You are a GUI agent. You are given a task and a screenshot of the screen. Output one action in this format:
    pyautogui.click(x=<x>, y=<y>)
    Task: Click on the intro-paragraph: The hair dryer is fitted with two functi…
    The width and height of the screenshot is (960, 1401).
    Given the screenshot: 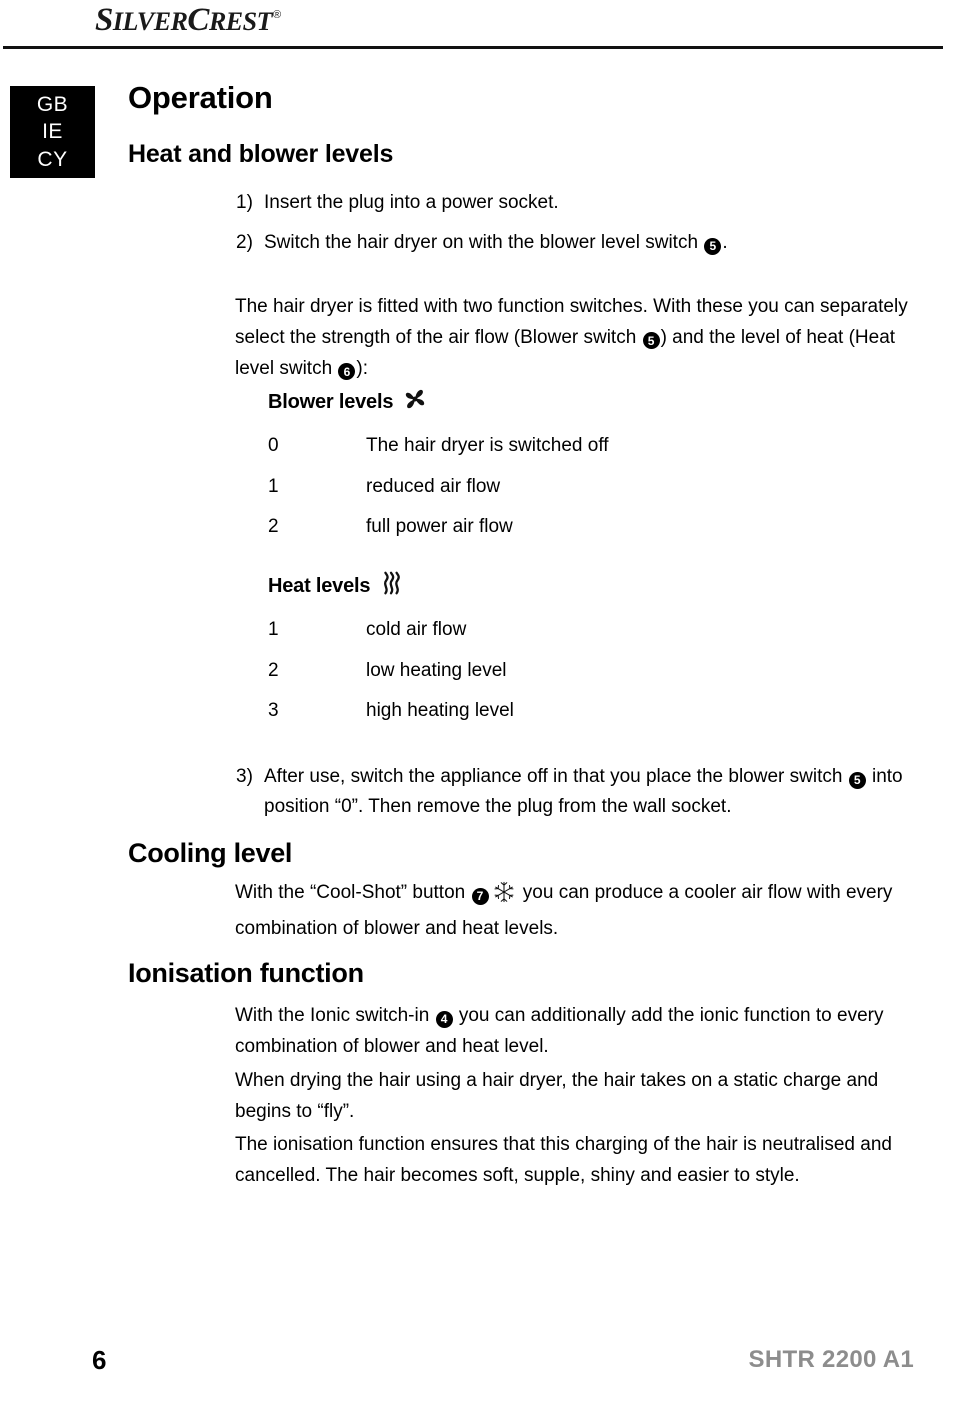 What is the action you would take?
    pyautogui.click(x=575, y=338)
    